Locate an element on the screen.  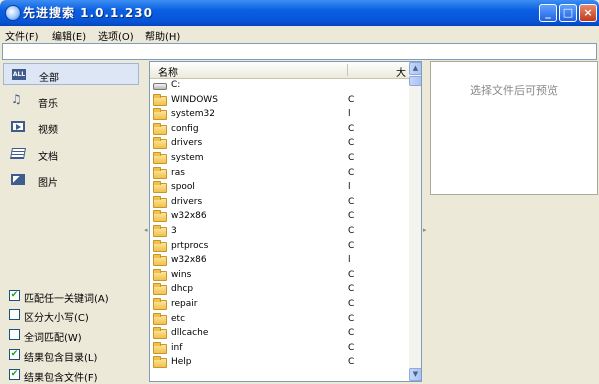
menu-edit: 编辑(E) is located at coordinates (69, 35).